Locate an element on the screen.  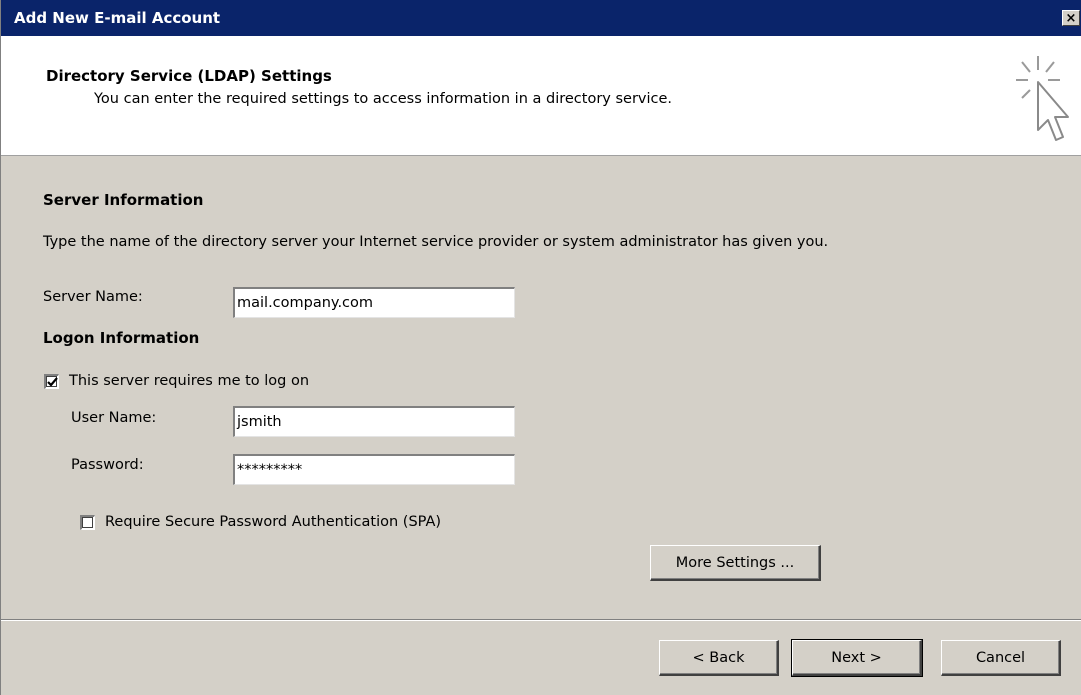
close-icon: × is located at coordinates (1071, 18).